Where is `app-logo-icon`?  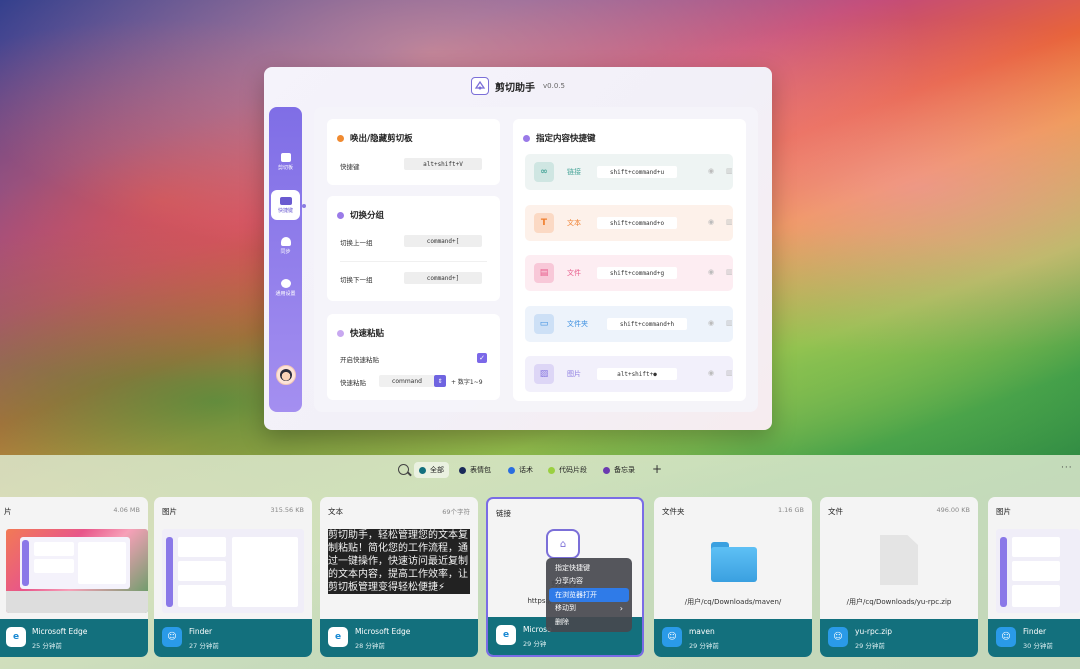 app-logo-icon is located at coordinates (480, 86).